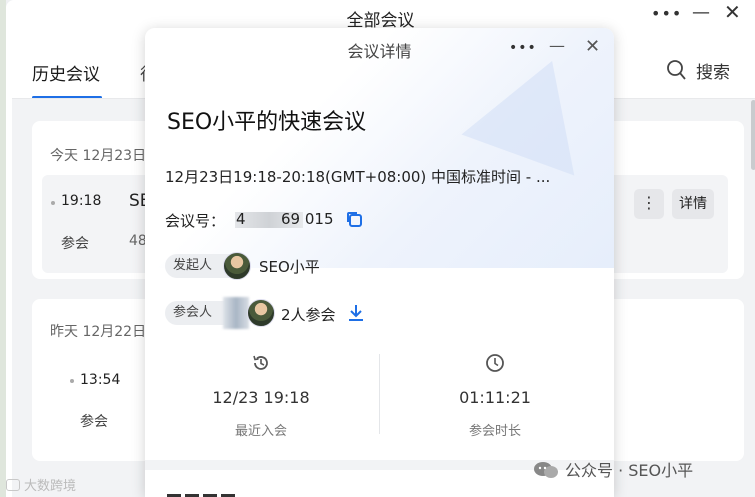 The height and width of the screenshot is (497, 755). Describe the element at coordinates (241, 219) in the screenshot. I see `meeting-id-prefix: 4` at that location.